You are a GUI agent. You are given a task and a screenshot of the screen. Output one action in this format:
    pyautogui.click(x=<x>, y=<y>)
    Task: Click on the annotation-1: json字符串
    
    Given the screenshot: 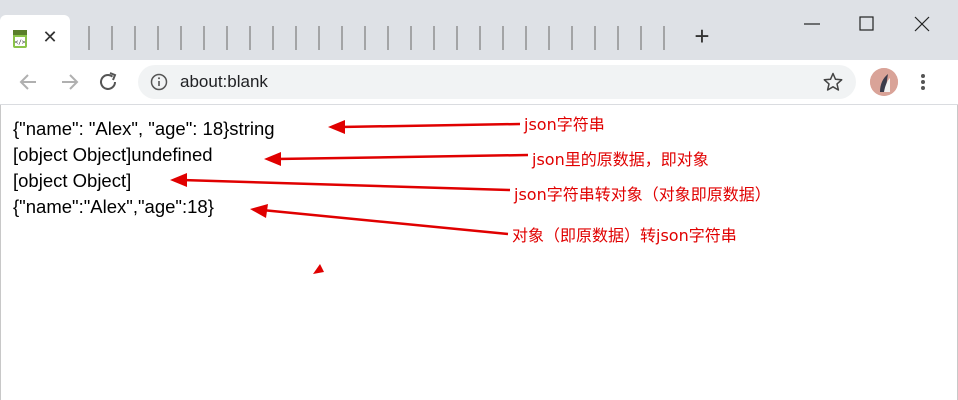 What is the action you would take?
    pyautogui.click(x=564, y=124)
    